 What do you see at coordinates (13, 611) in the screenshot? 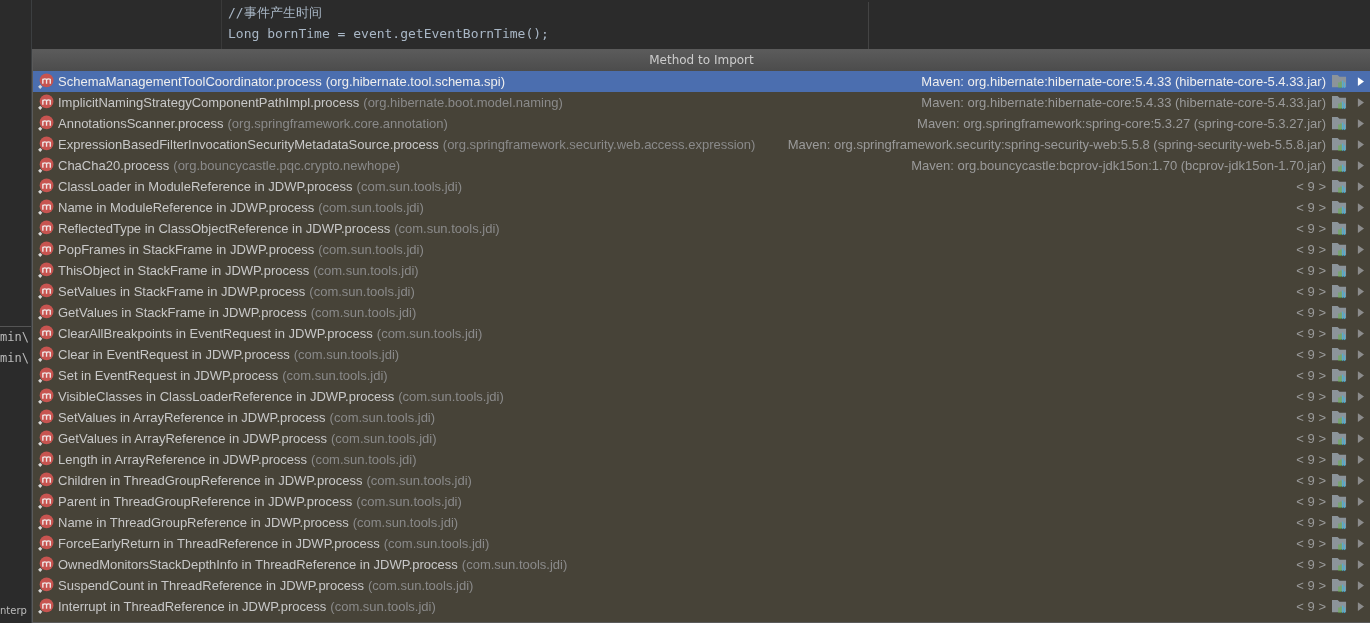
I see `console-text: nterp` at bounding box center [13, 611].